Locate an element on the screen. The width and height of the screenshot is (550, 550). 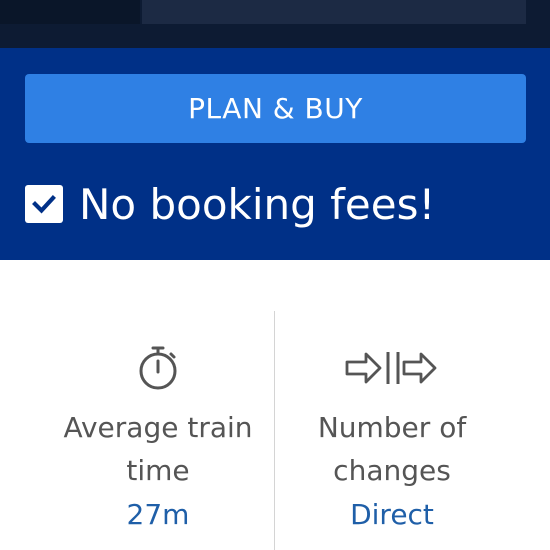
average-train-time-stat: Average train time 27m is located at coordinates (158, 440).